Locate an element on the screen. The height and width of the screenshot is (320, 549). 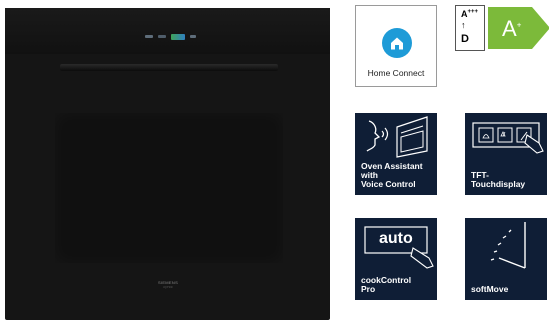
soft-move-door-icon is located at coordinates (508, 245).